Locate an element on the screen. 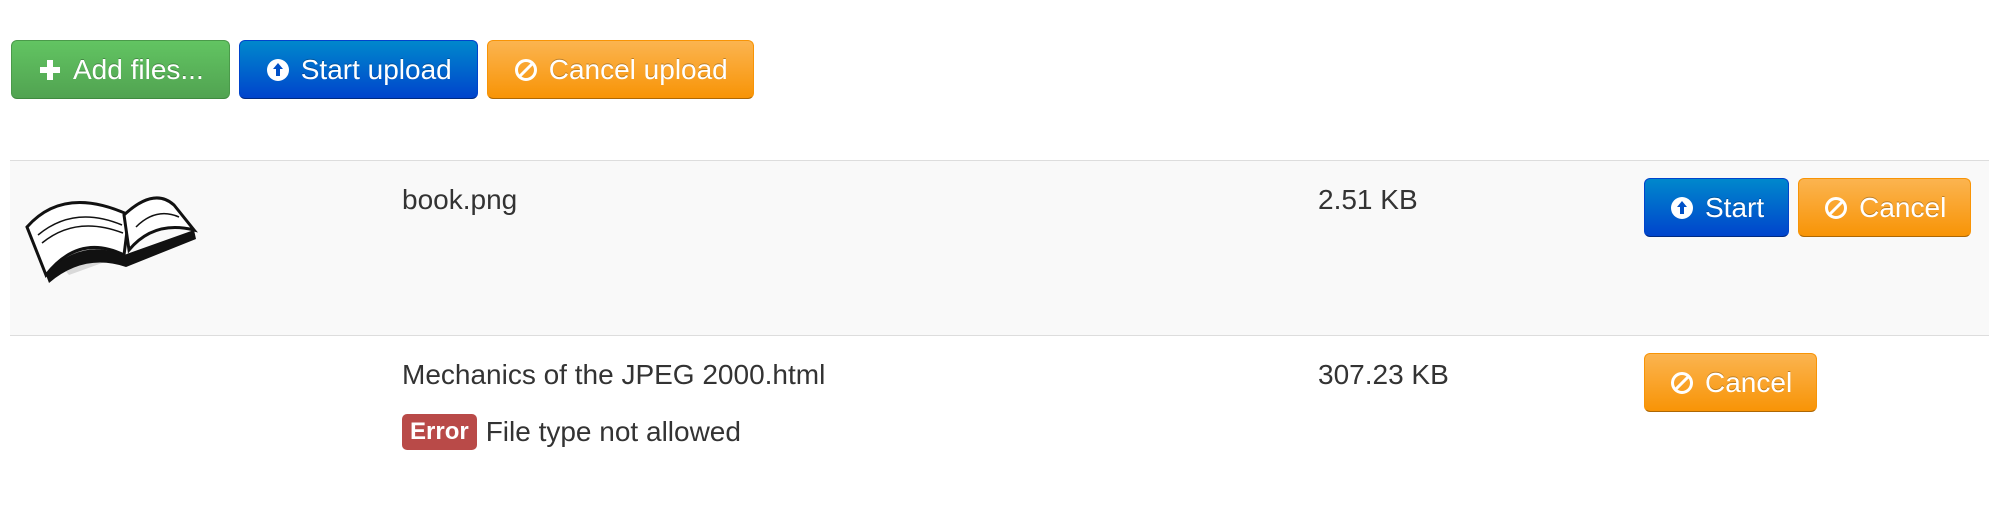 This screenshot has width=1989, height=520. file-size: 2.51 KB is located at coordinates (1368, 199).